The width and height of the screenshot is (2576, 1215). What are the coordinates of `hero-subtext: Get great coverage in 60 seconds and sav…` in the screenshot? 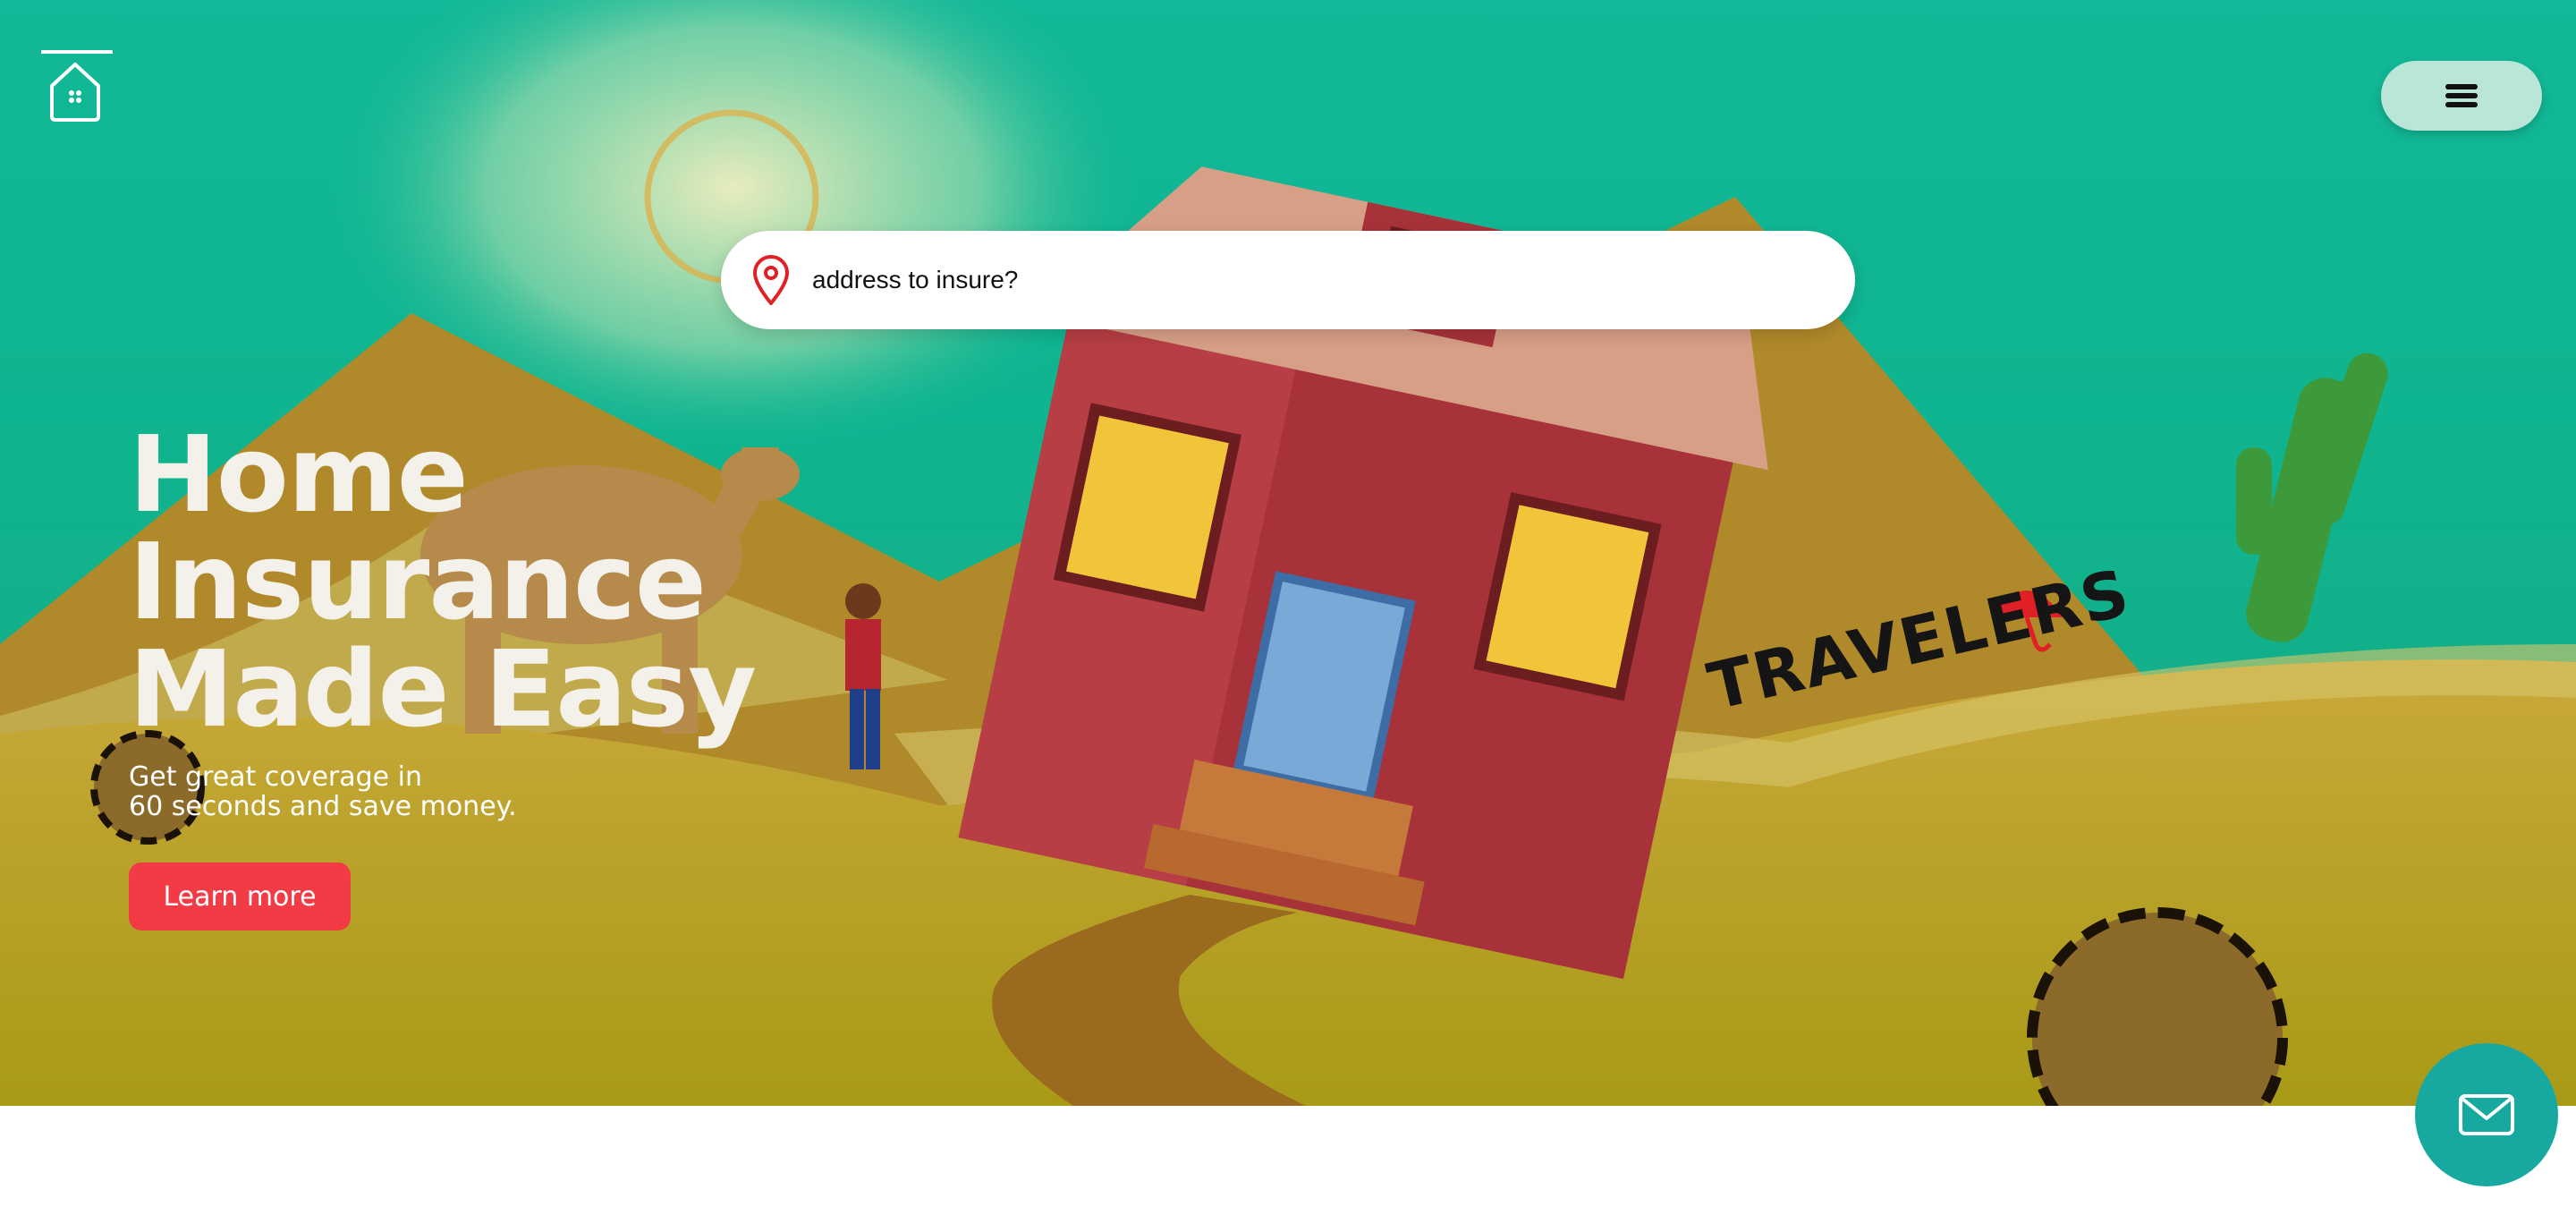 It's located at (323, 792).